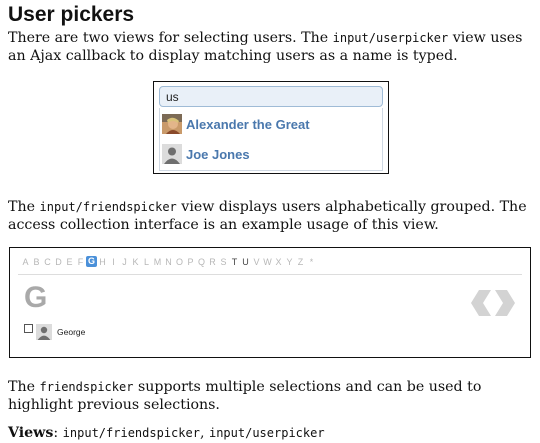  Describe the element at coordinates (31, 433) in the screenshot. I see `views-label: Views` at that location.